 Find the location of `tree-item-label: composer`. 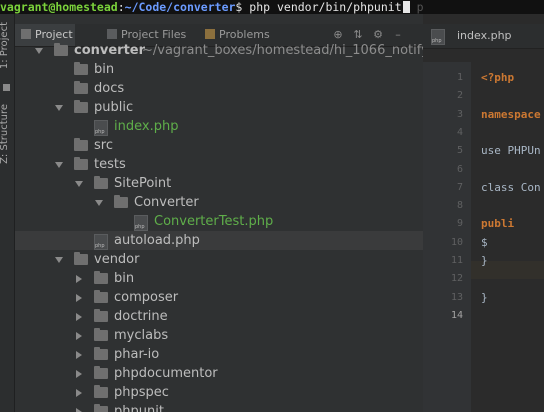

tree-item-label: composer is located at coordinates (146, 297).